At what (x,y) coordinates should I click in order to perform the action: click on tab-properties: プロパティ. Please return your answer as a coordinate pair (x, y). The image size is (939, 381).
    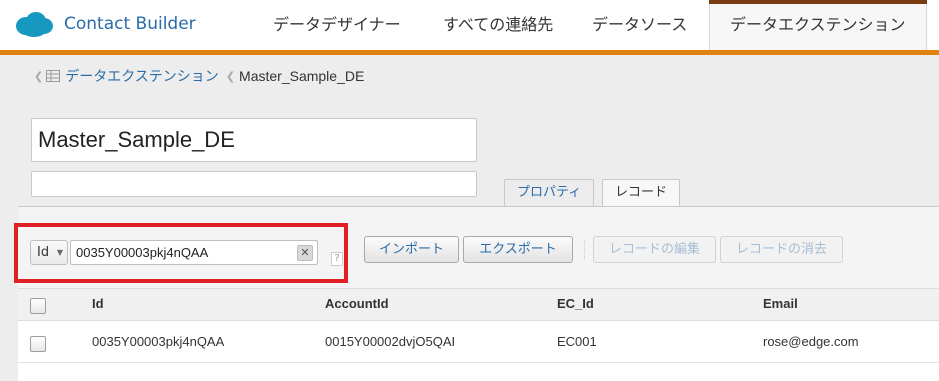
    Looking at the image, I should click on (549, 193).